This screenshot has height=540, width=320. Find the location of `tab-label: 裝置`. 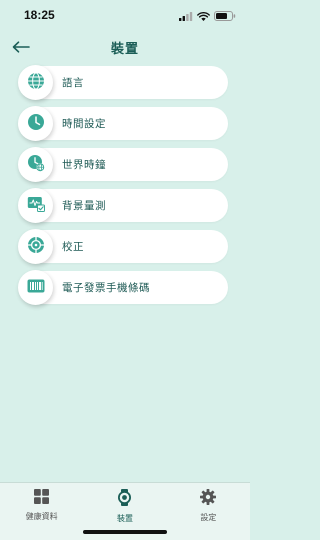

tab-label: 裝置 is located at coordinates (124, 518).